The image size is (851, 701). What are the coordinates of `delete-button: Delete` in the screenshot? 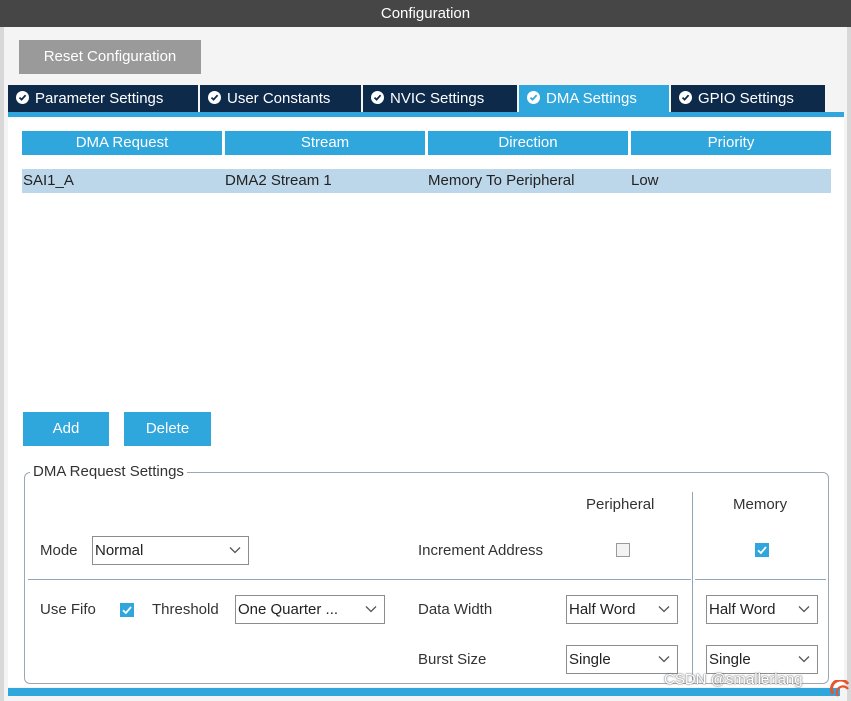 It's located at (167, 429).